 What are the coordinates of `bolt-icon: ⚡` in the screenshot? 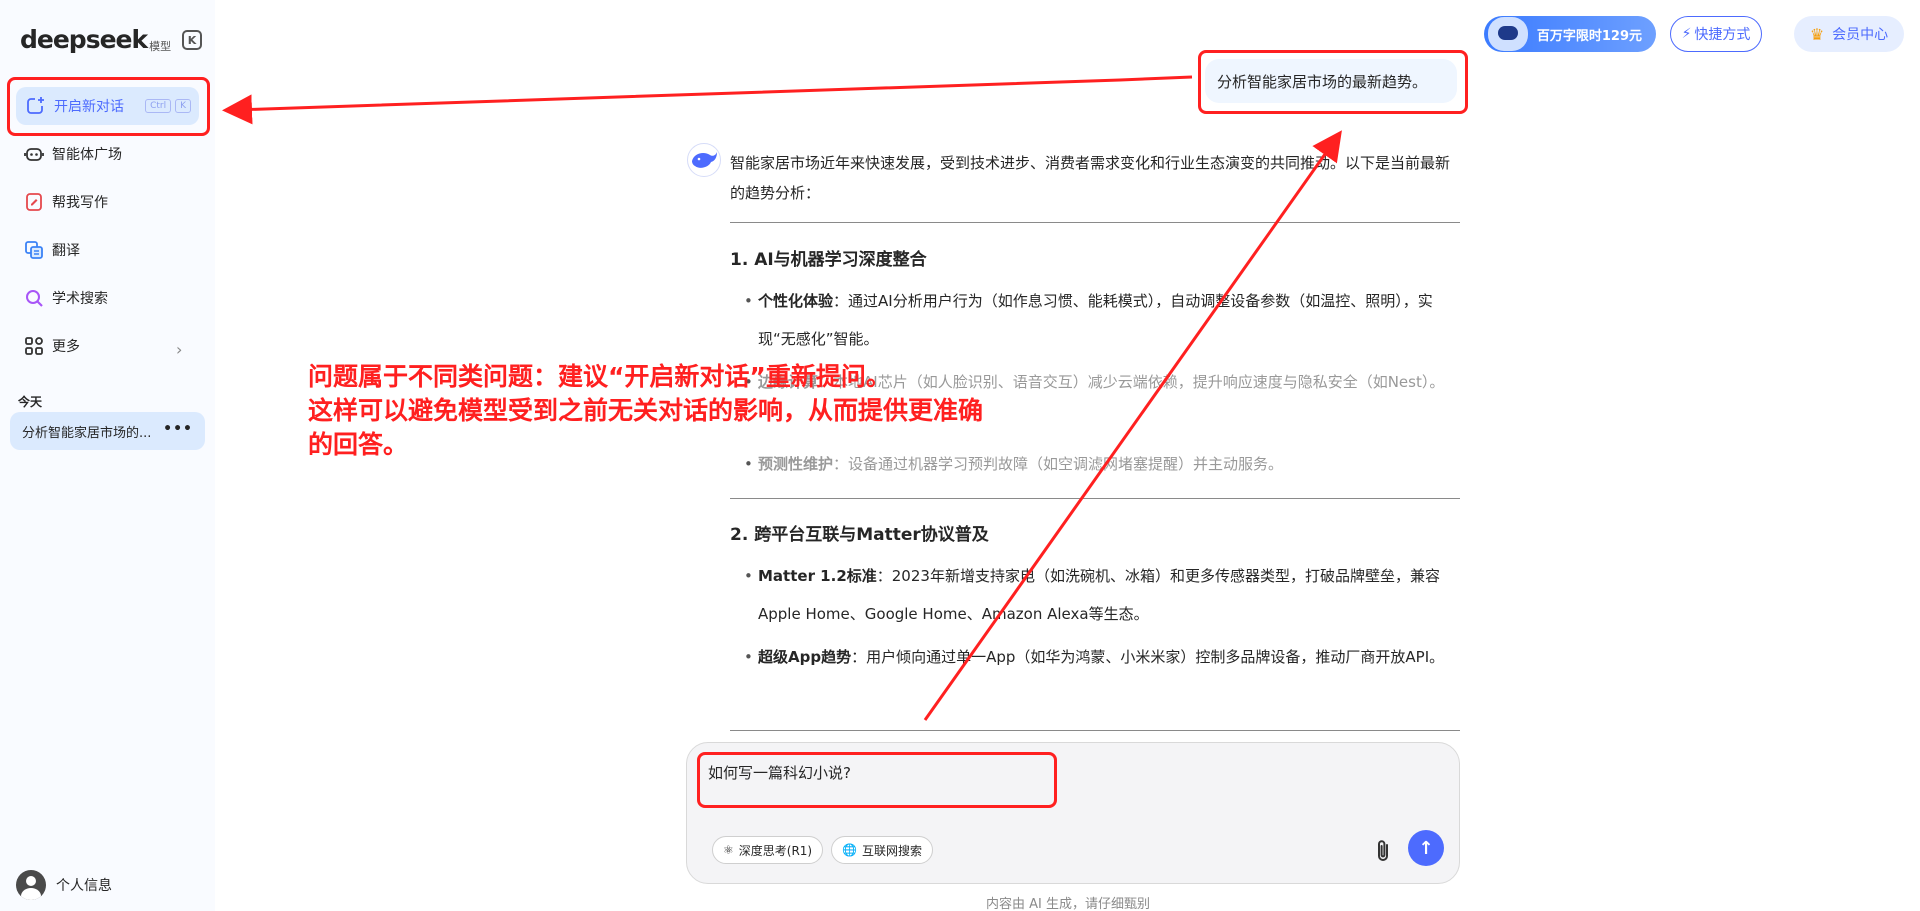 It's located at (1686, 34).